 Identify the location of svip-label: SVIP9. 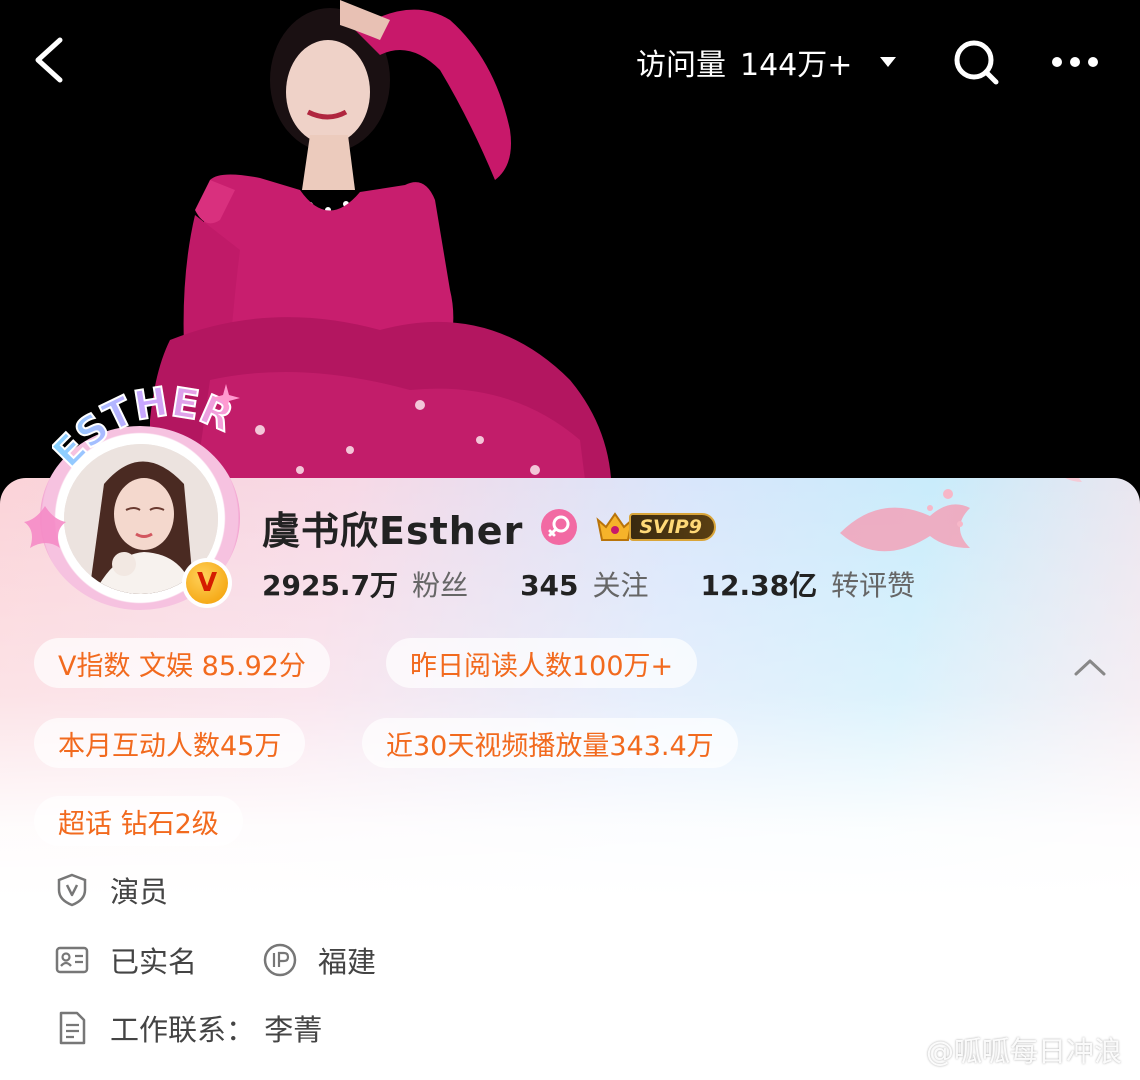
(672, 527).